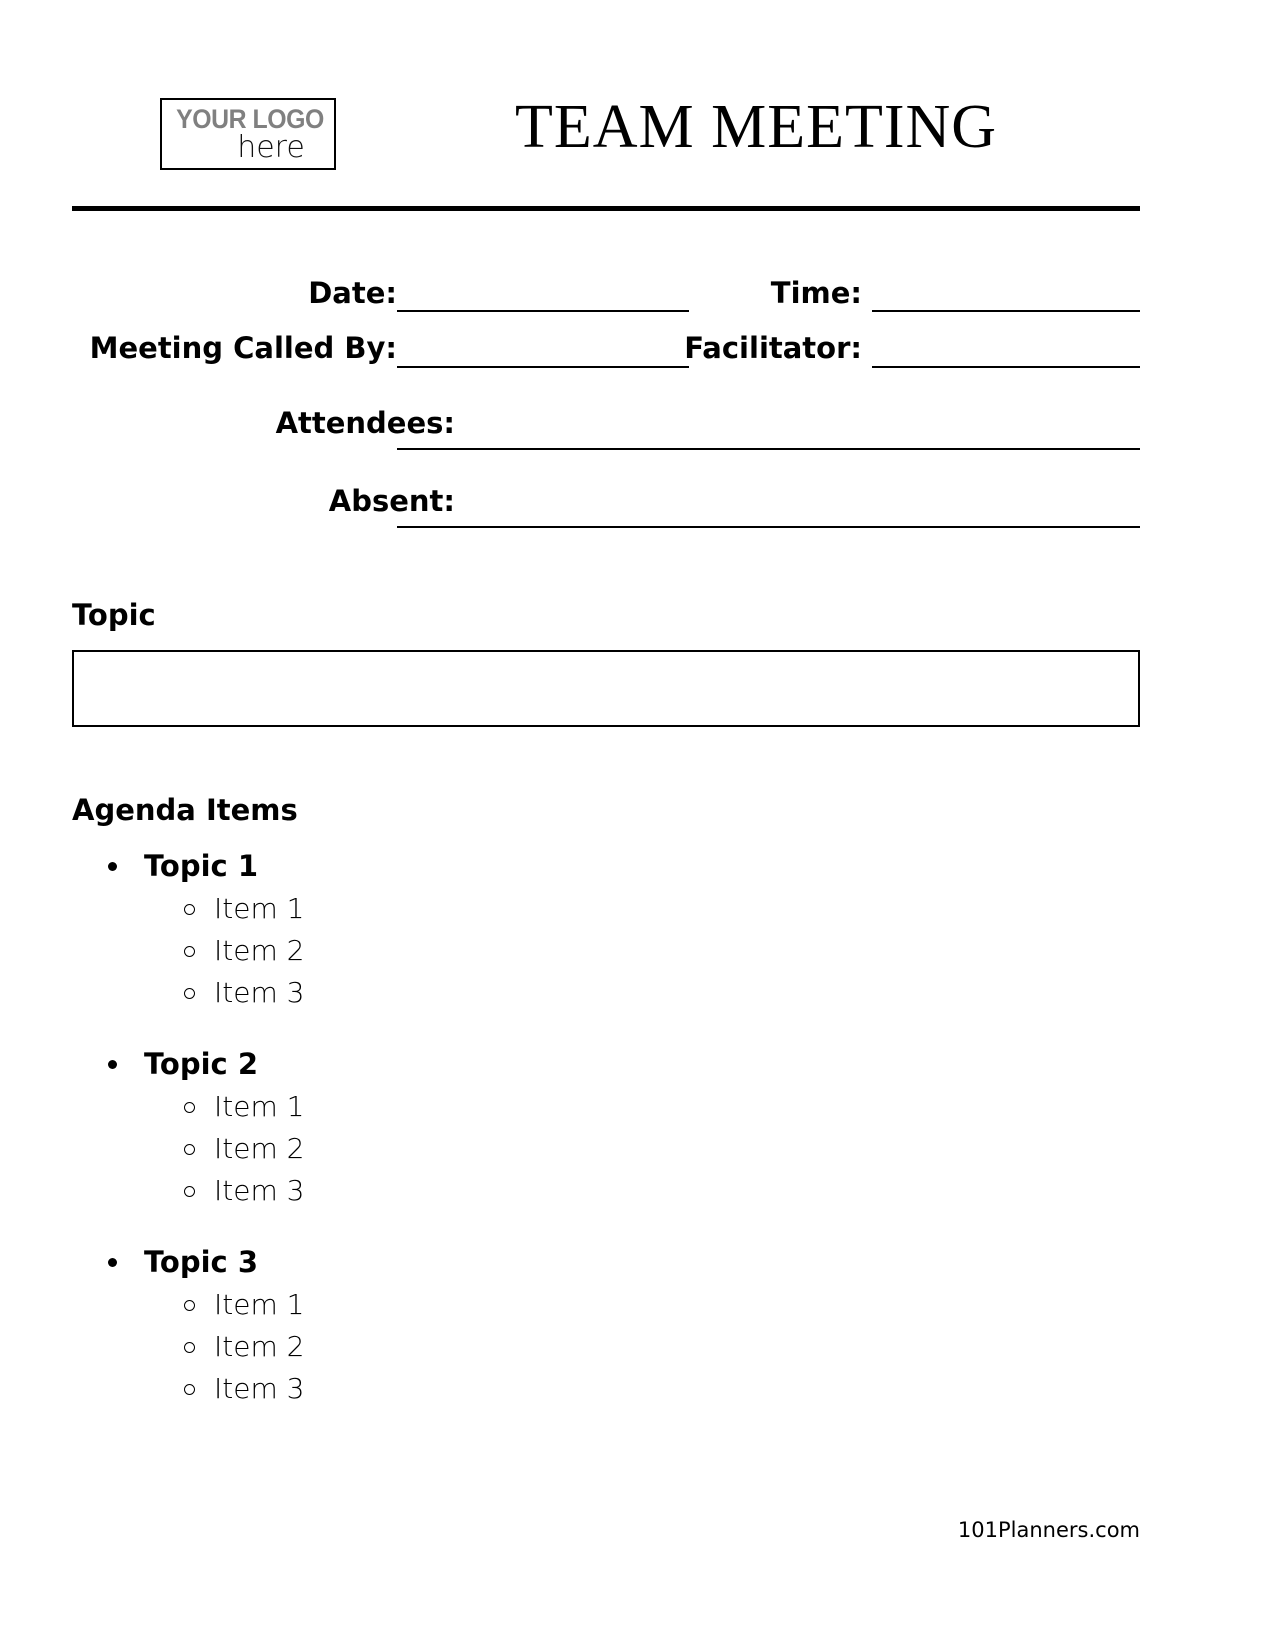 The width and height of the screenshot is (1275, 1650). Describe the element at coordinates (114, 615) in the screenshot. I see `topic-section-heading: Topic` at that location.